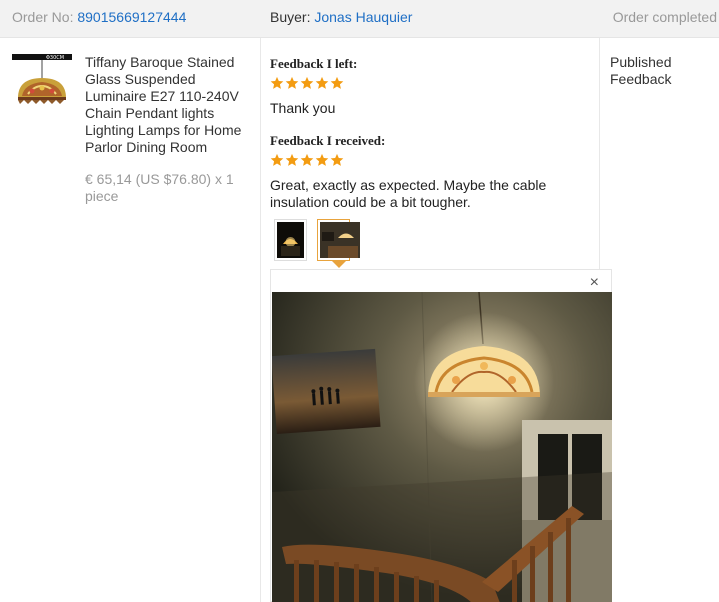 This screenshot has width=719, height=602. I want to click on thumb-caption: Φ30CM, so click(55, 58).